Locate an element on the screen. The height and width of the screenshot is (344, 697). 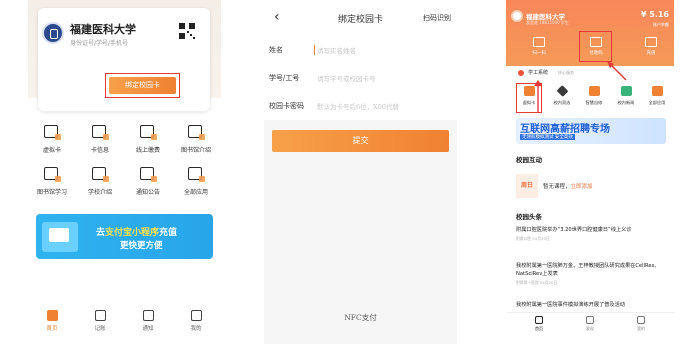
scan-icon is located at coordinates (539, 42).